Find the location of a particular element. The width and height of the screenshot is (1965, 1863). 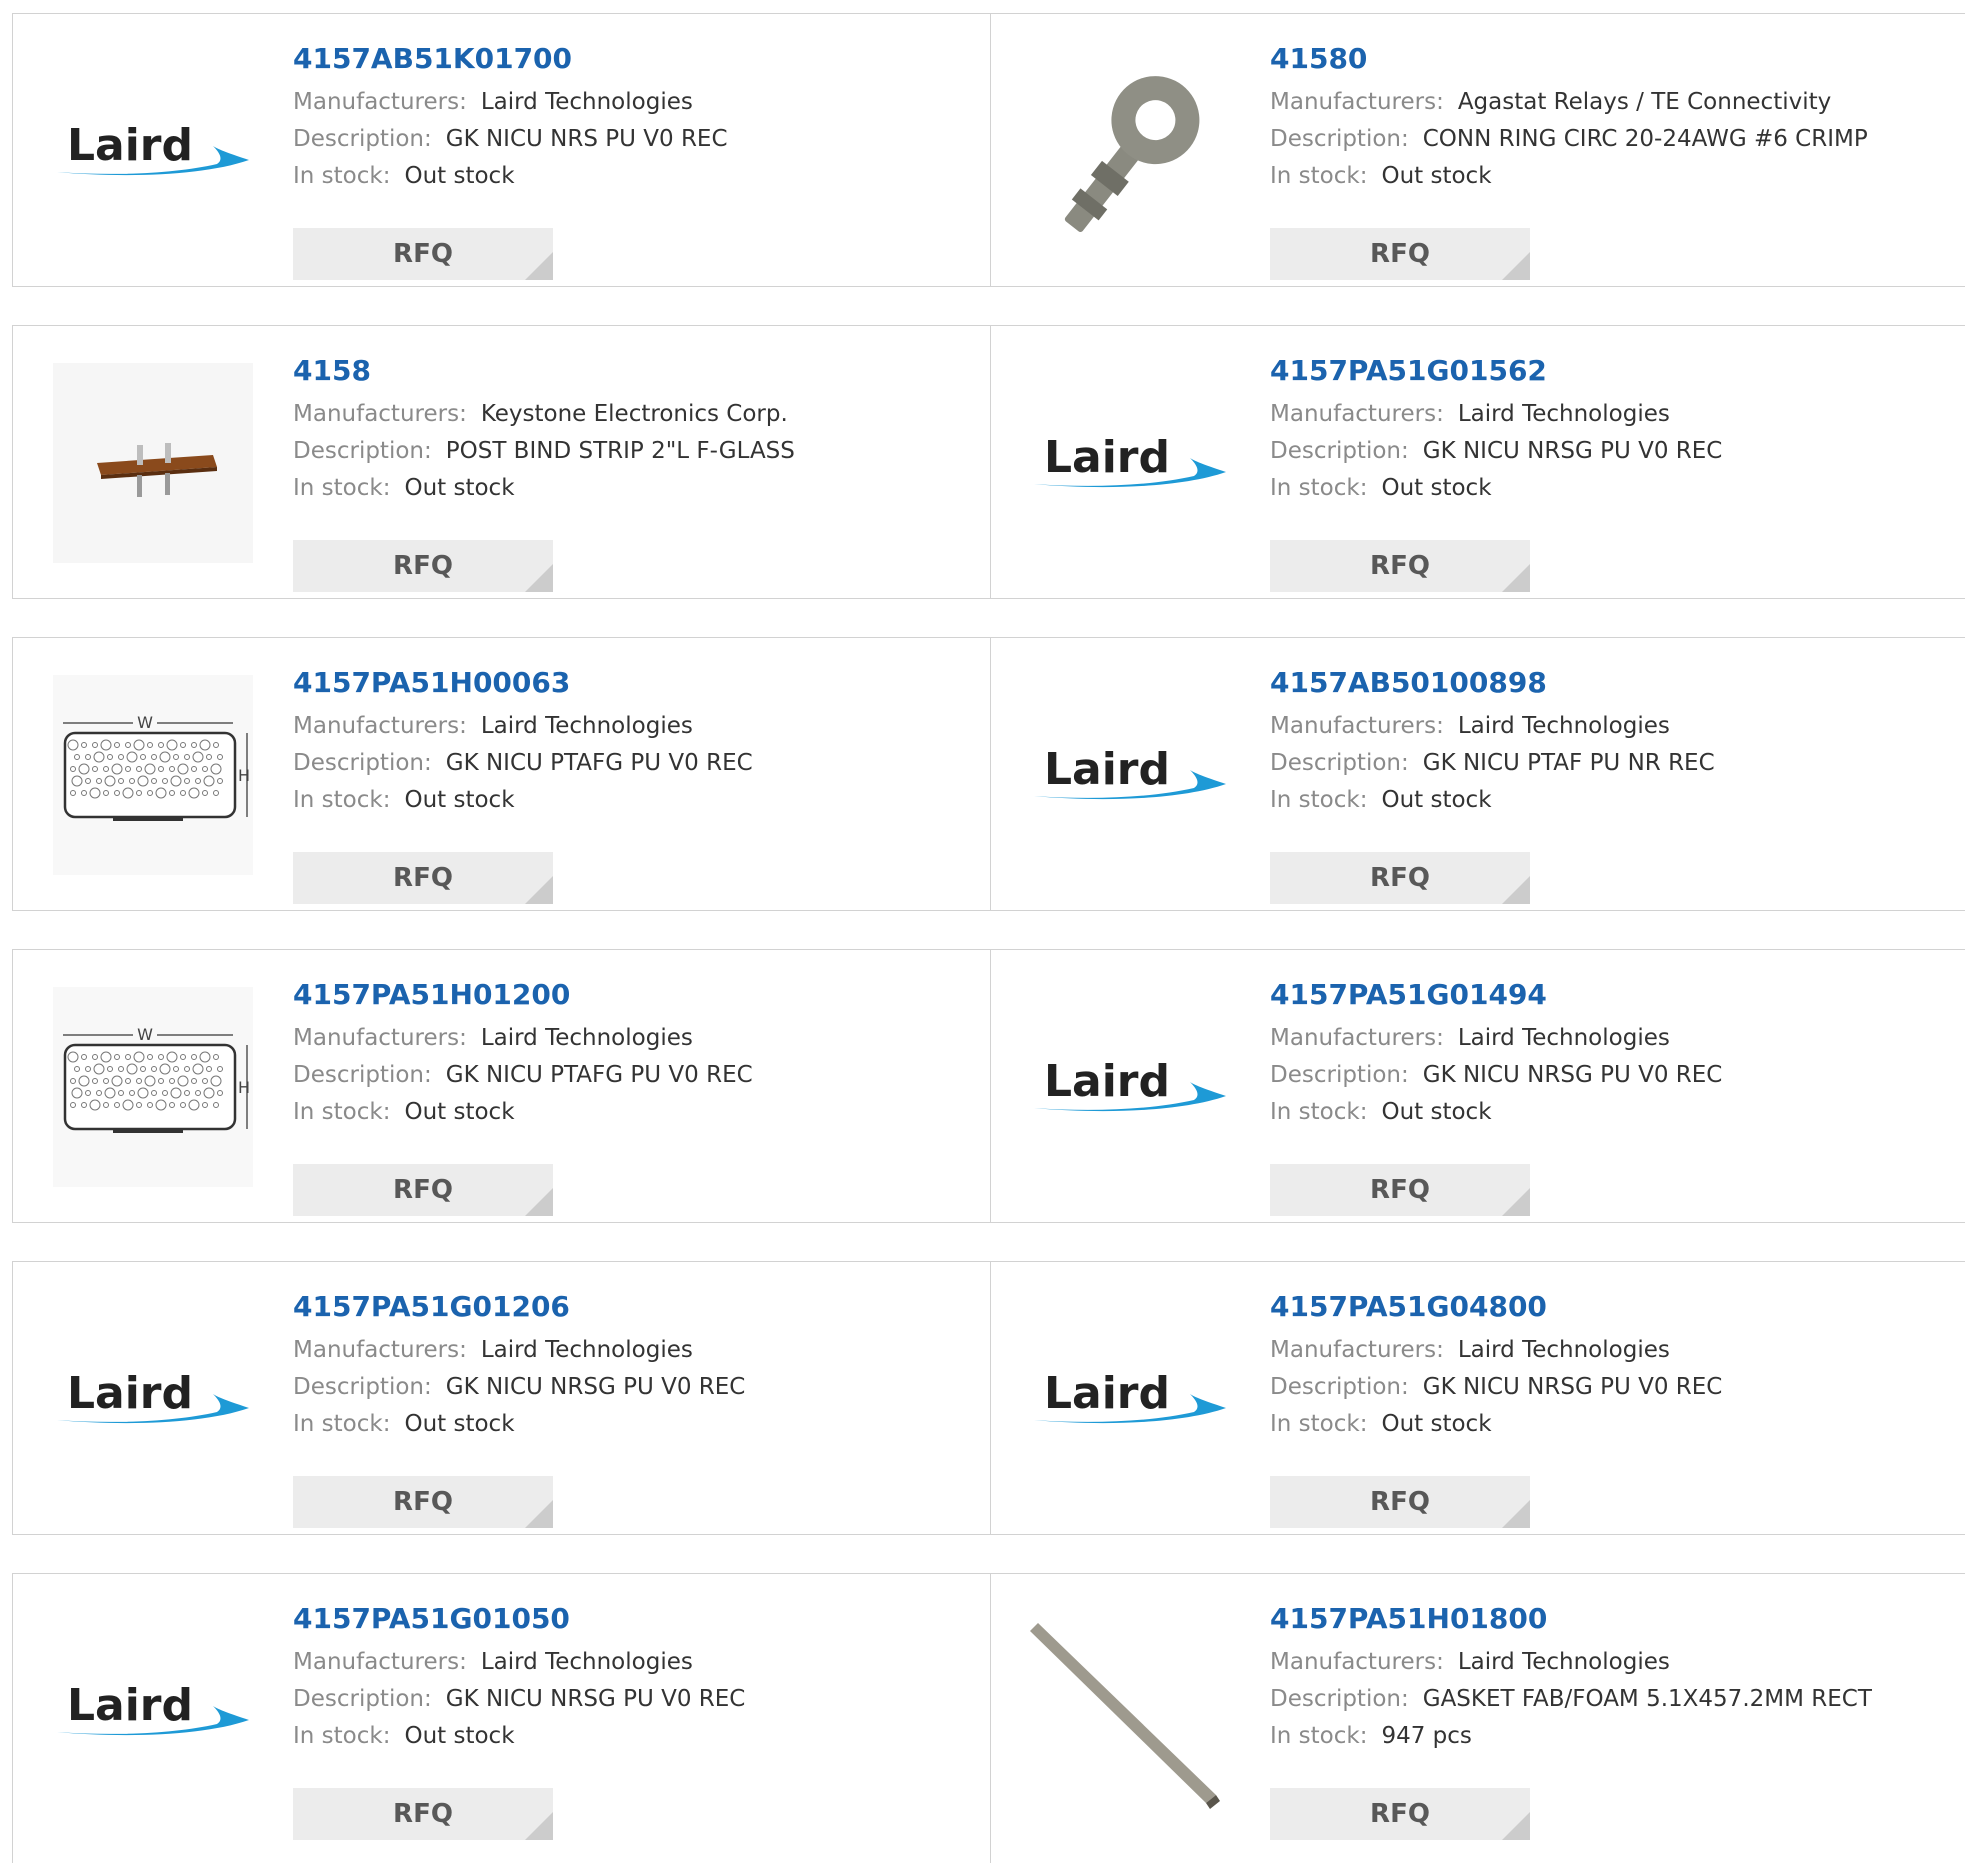

part-number-link: 4157AB50100898 is located at coordinates (1612, 687).